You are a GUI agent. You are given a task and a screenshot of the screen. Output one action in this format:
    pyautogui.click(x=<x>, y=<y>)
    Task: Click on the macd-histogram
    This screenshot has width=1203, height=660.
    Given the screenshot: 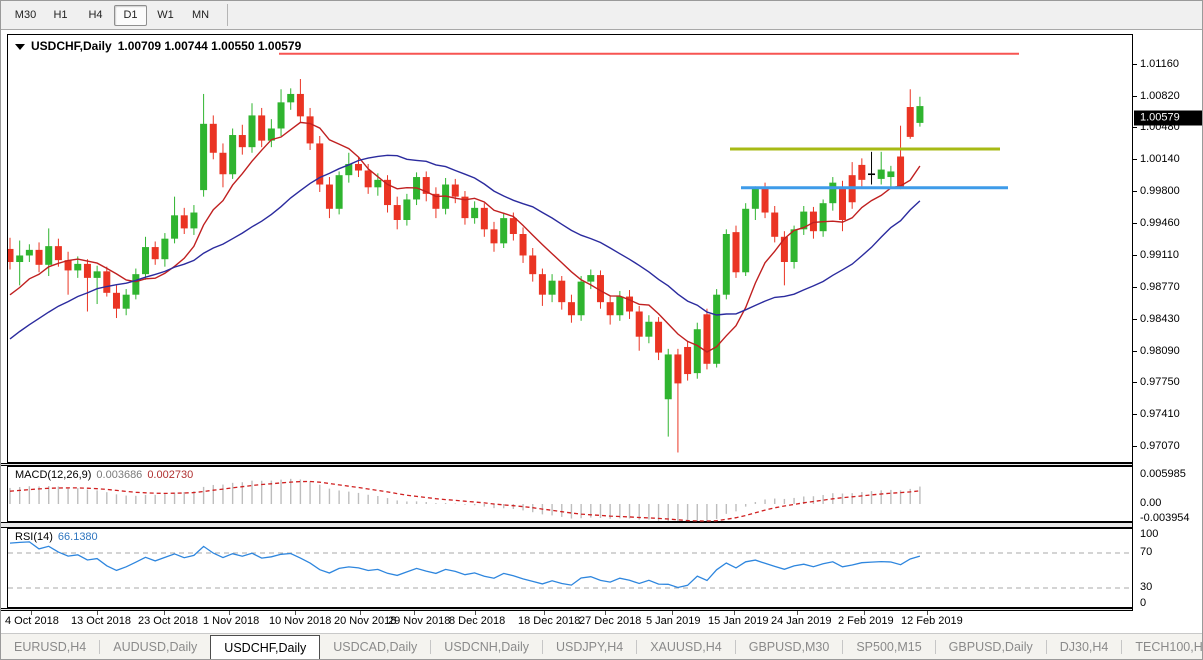 What is the action you would take?
    pyautogui.click(x=465, y=499)
    